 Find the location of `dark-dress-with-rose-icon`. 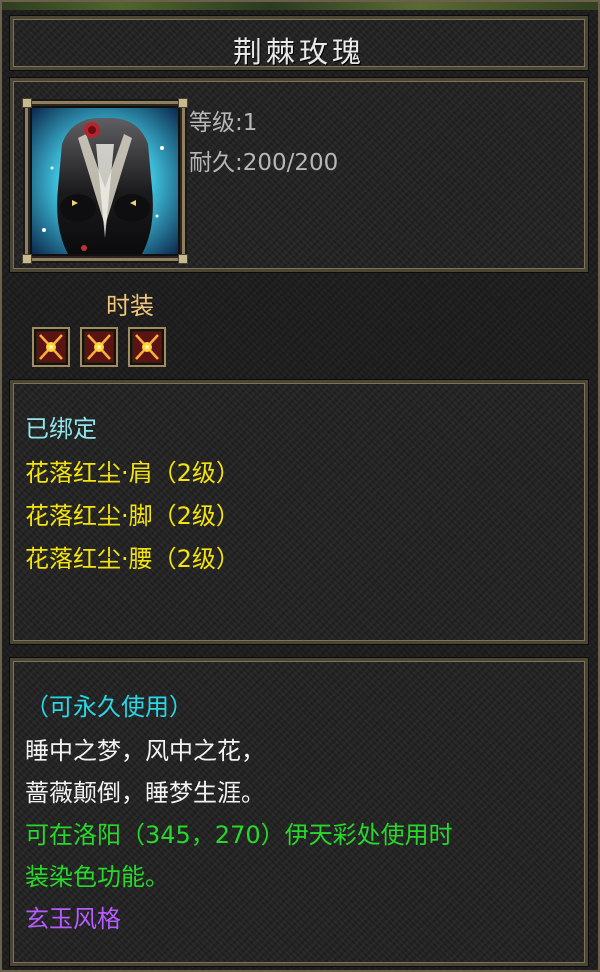

dark-dress-with-rose-icon is located at coordinates (105, 181).